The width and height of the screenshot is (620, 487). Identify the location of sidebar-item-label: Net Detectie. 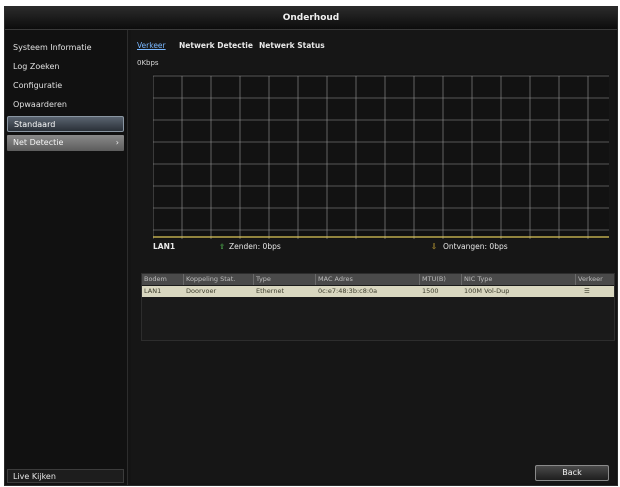
(38, 142).